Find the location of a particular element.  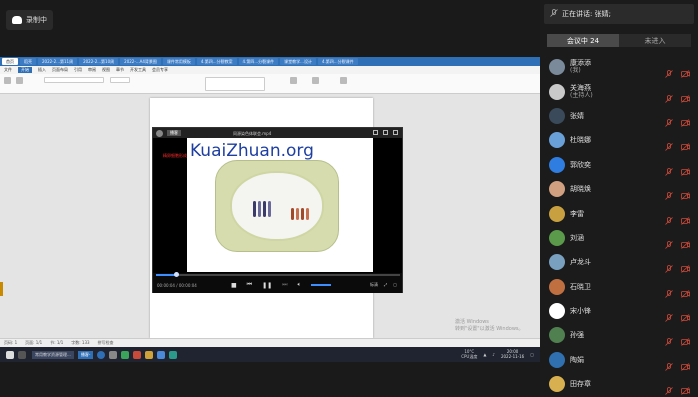

participant-row: 杜晓娜 is located at coordinates (619, 140).